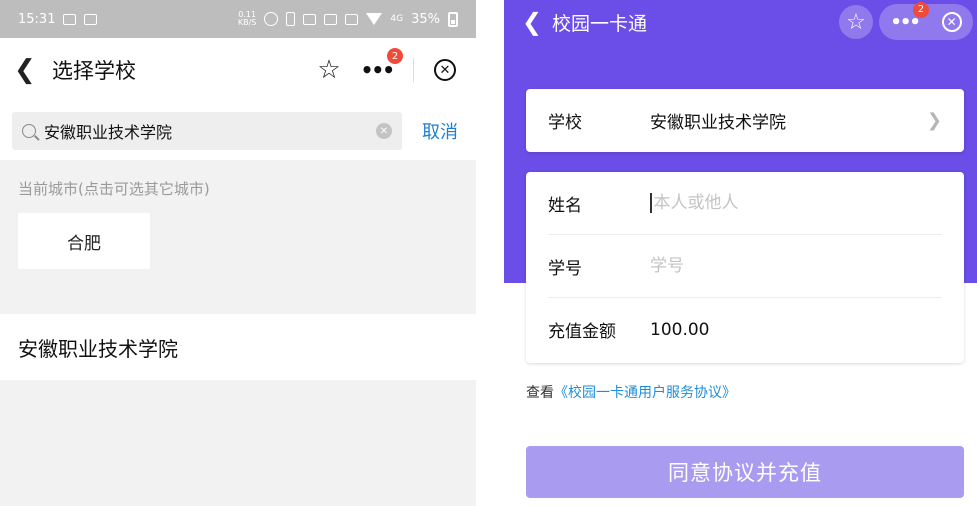  Describe the element at coordinates (540, 393) in the screenshot. I see `agreement-prefix: 查看` at that location.